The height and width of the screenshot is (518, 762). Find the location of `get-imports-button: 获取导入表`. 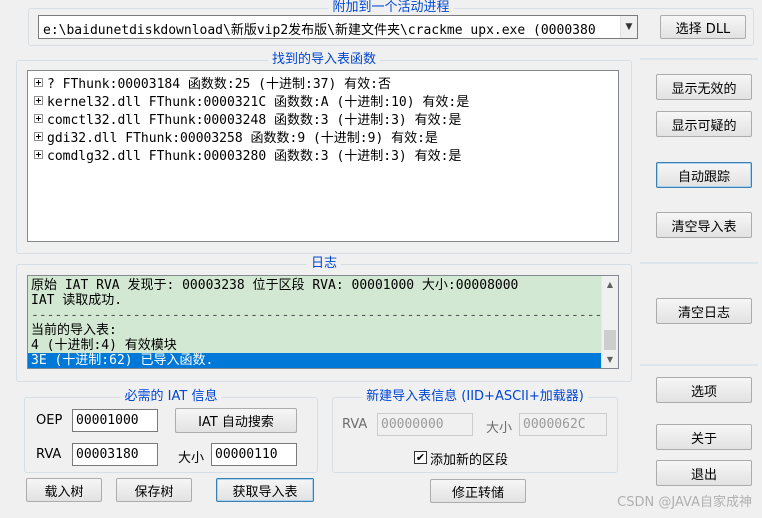

get-imports-button: 获取导入表 is located at coordinates (265, 490).